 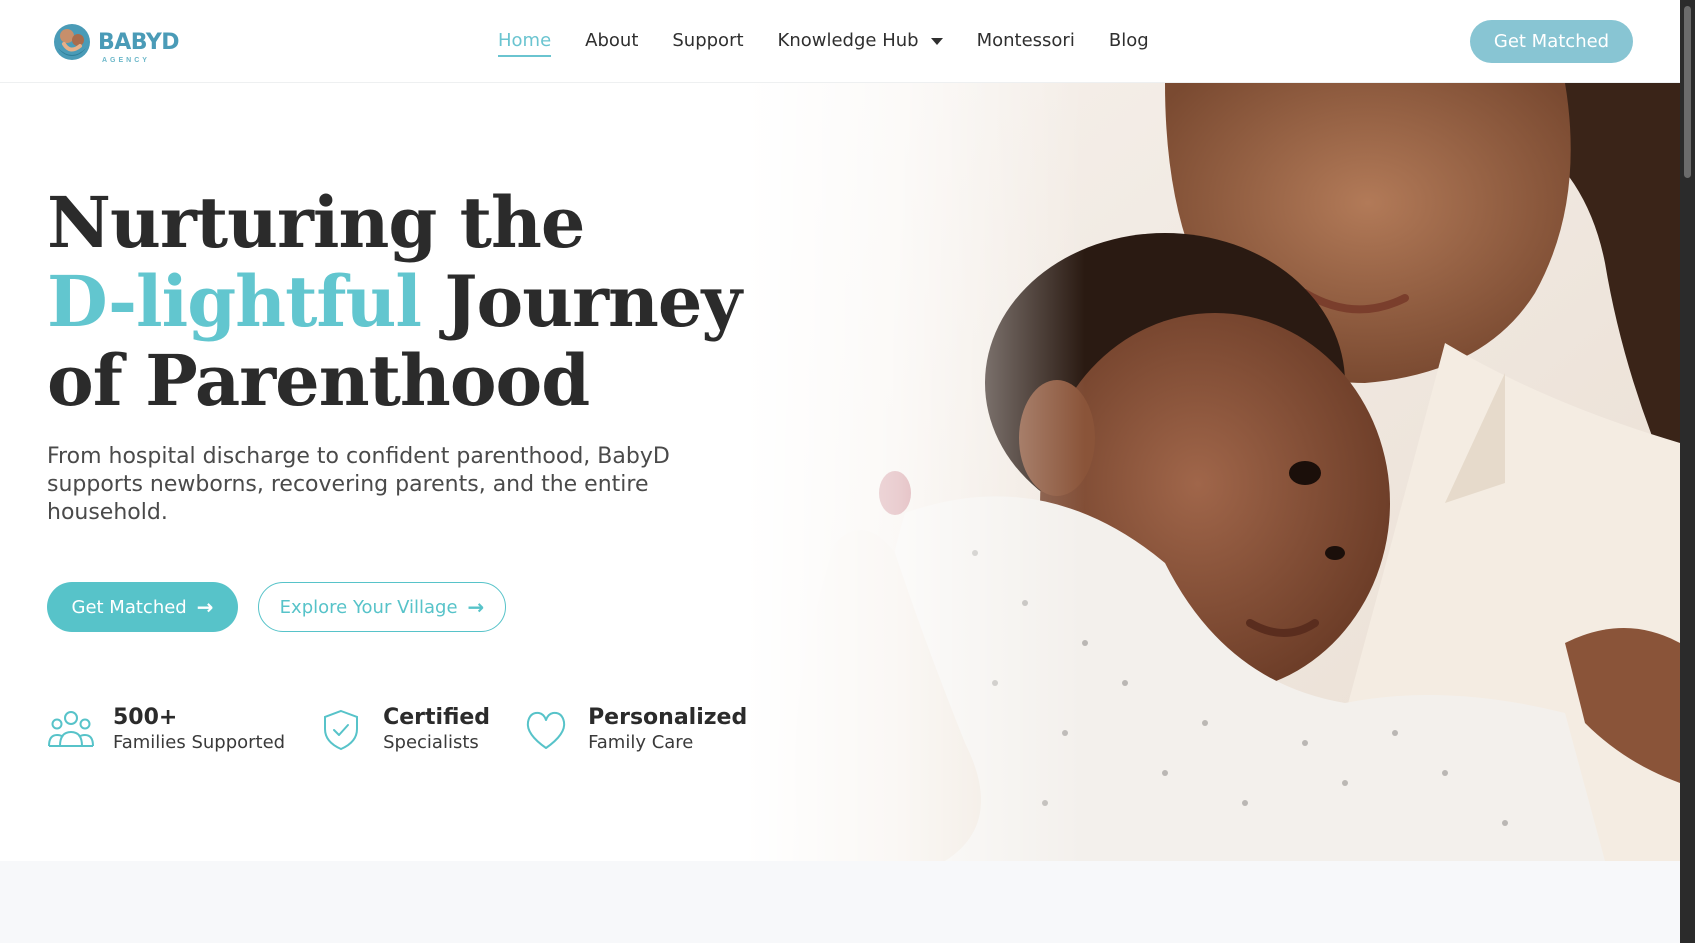 What do you see at coordinates (525, 42) in the screenshot?
I see `nav-home: Home` at bounding box center [525, 42].